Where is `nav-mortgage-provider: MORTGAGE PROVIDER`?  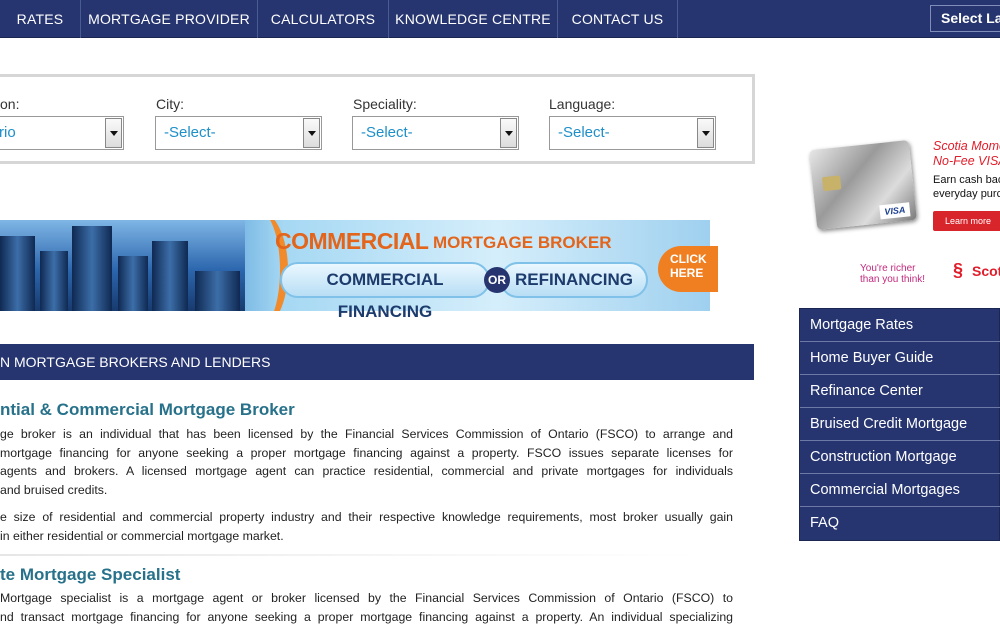
nav-mortgage-provider: MORTGAGE PROVIDER is located at coordinates (169, 19).